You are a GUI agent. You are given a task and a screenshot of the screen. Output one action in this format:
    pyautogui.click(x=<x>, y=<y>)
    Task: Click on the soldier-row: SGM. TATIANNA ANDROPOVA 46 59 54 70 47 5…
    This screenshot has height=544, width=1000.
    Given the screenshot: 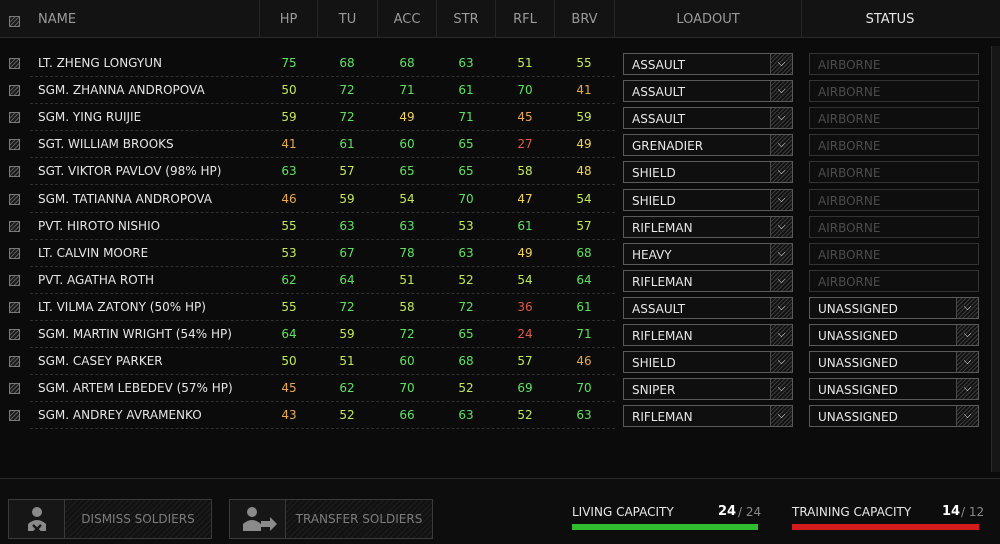 What is the action you would take?
    pyautogui.click(x=500, y=199)
    